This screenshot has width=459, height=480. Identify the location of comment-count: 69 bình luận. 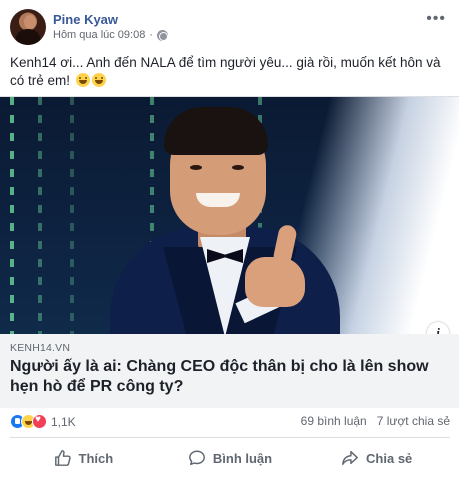
(334, 421).